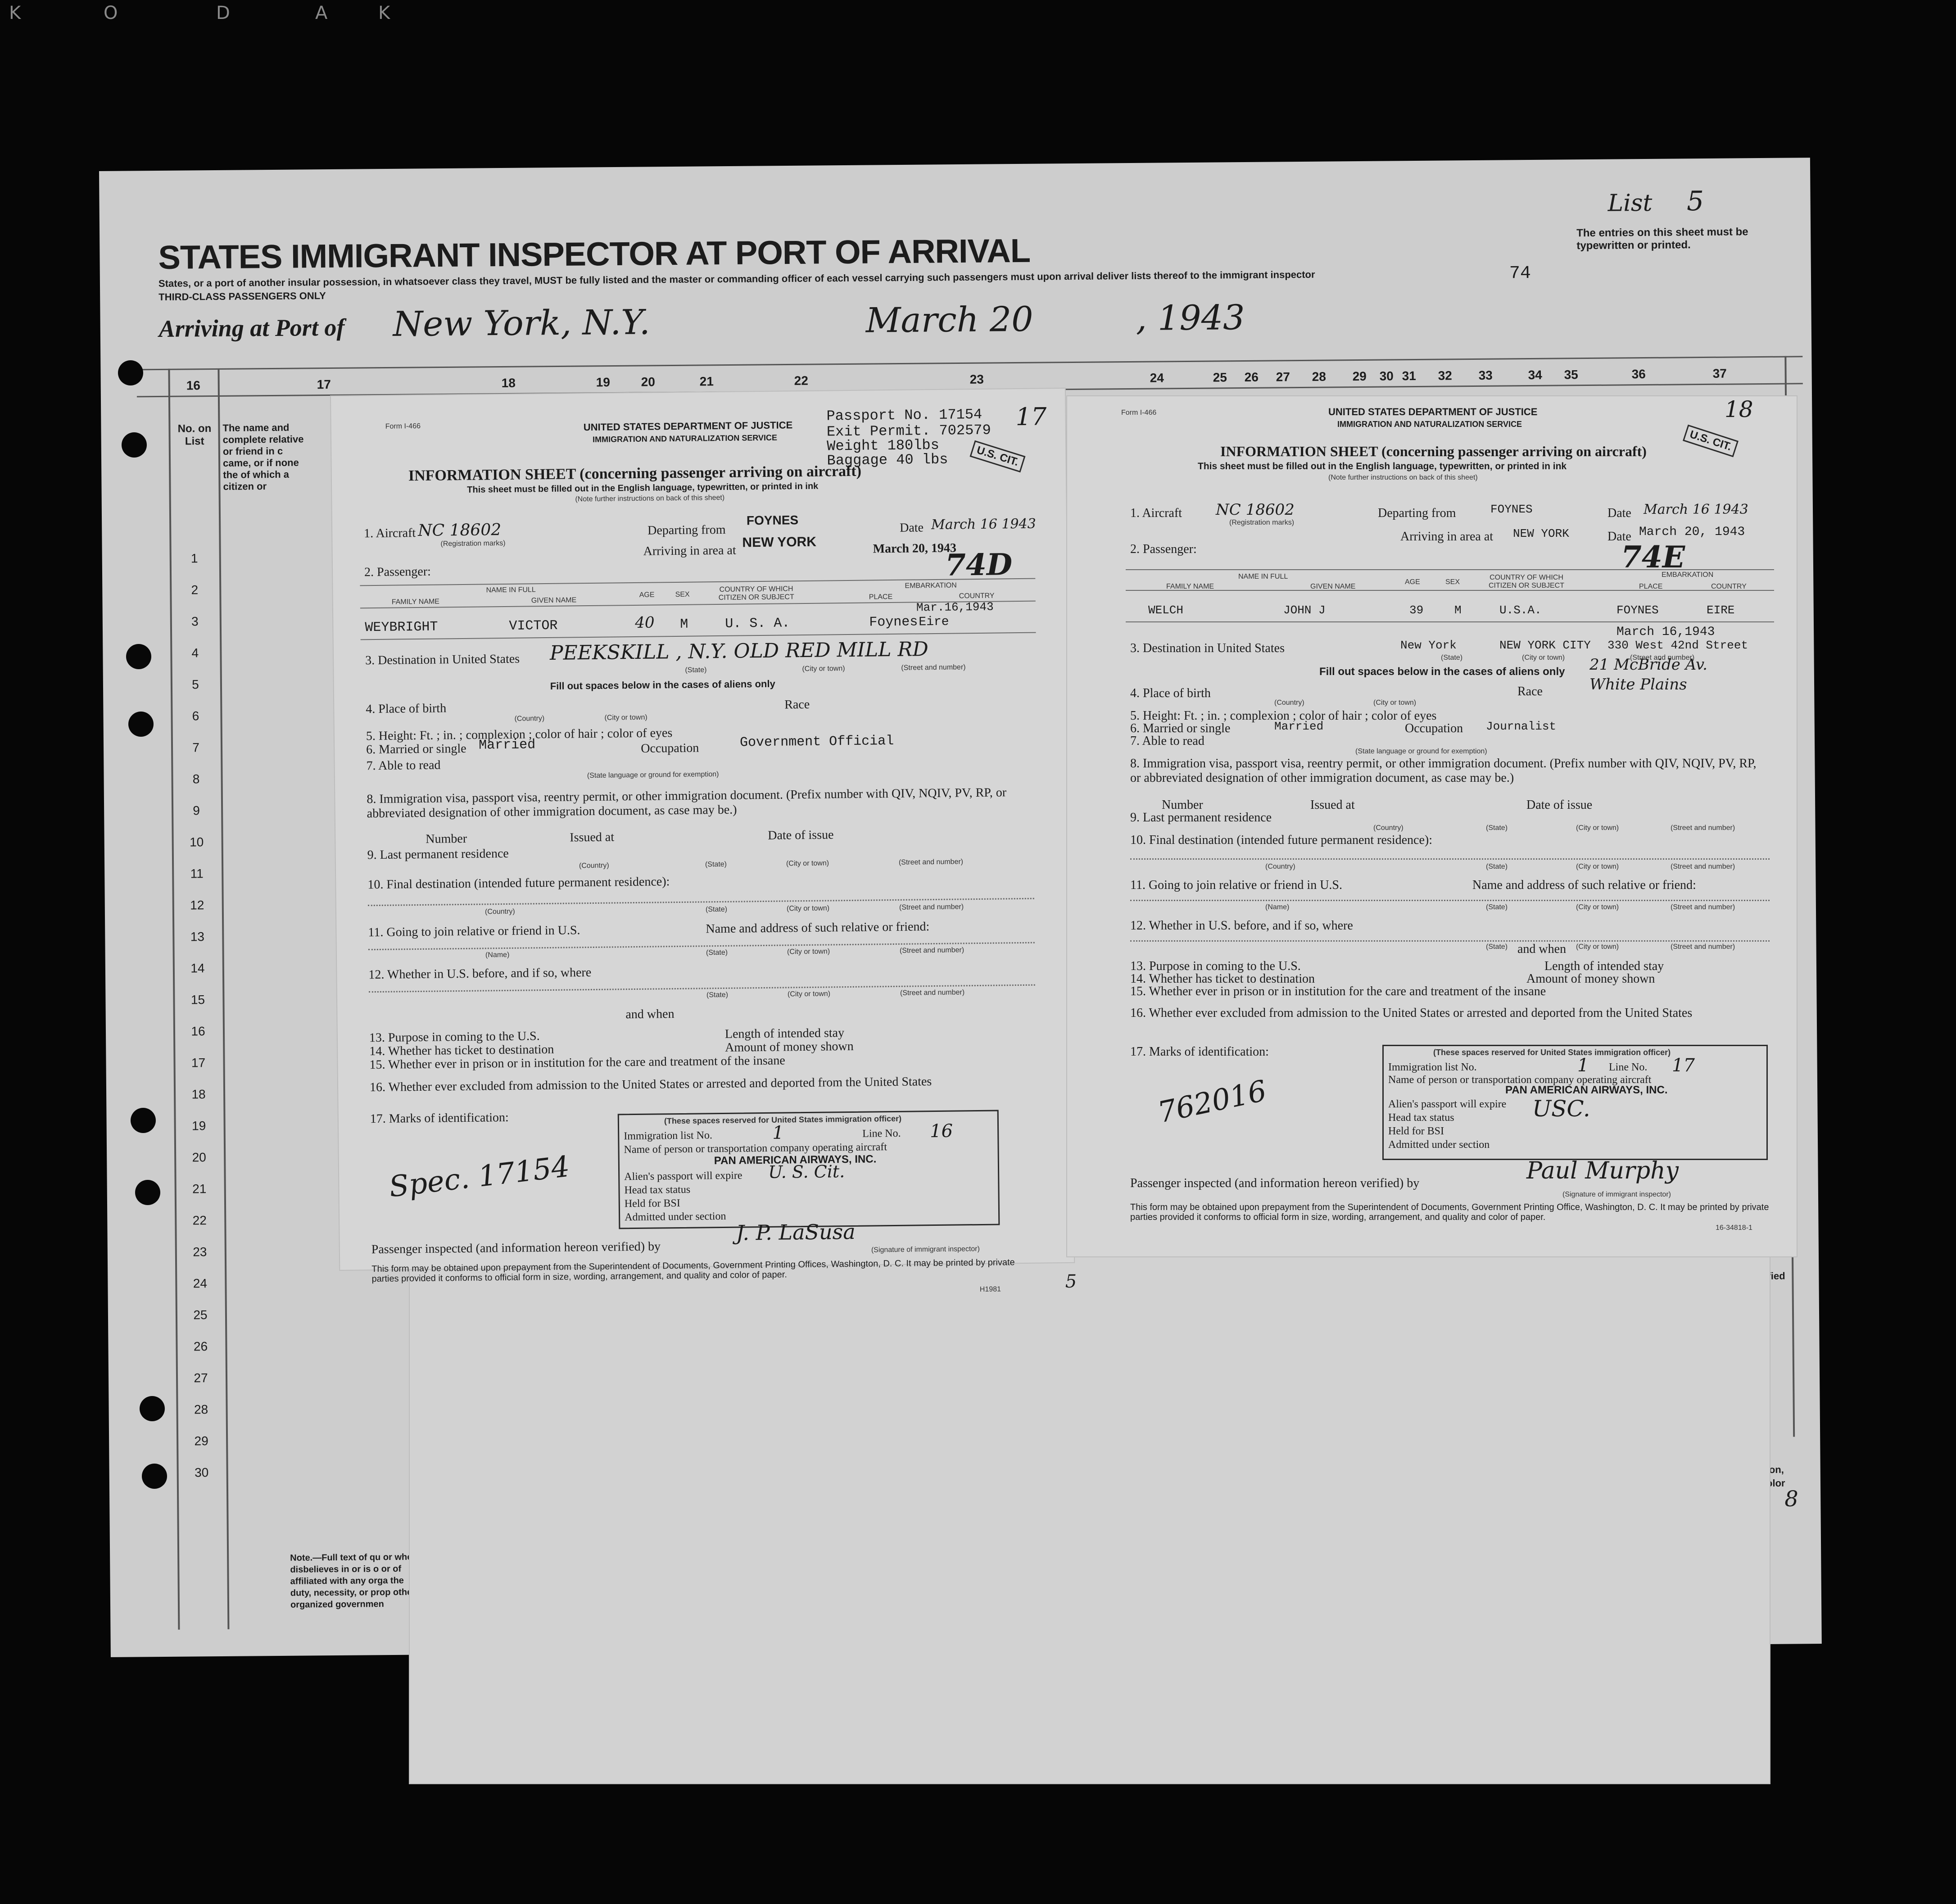 This screenshot has height=1904, width=1956. What do you see at coordinates (1729, 586) in the screenshot?
I see `header-country-embark: COUNTRY` at bounding box center [1729, 586].